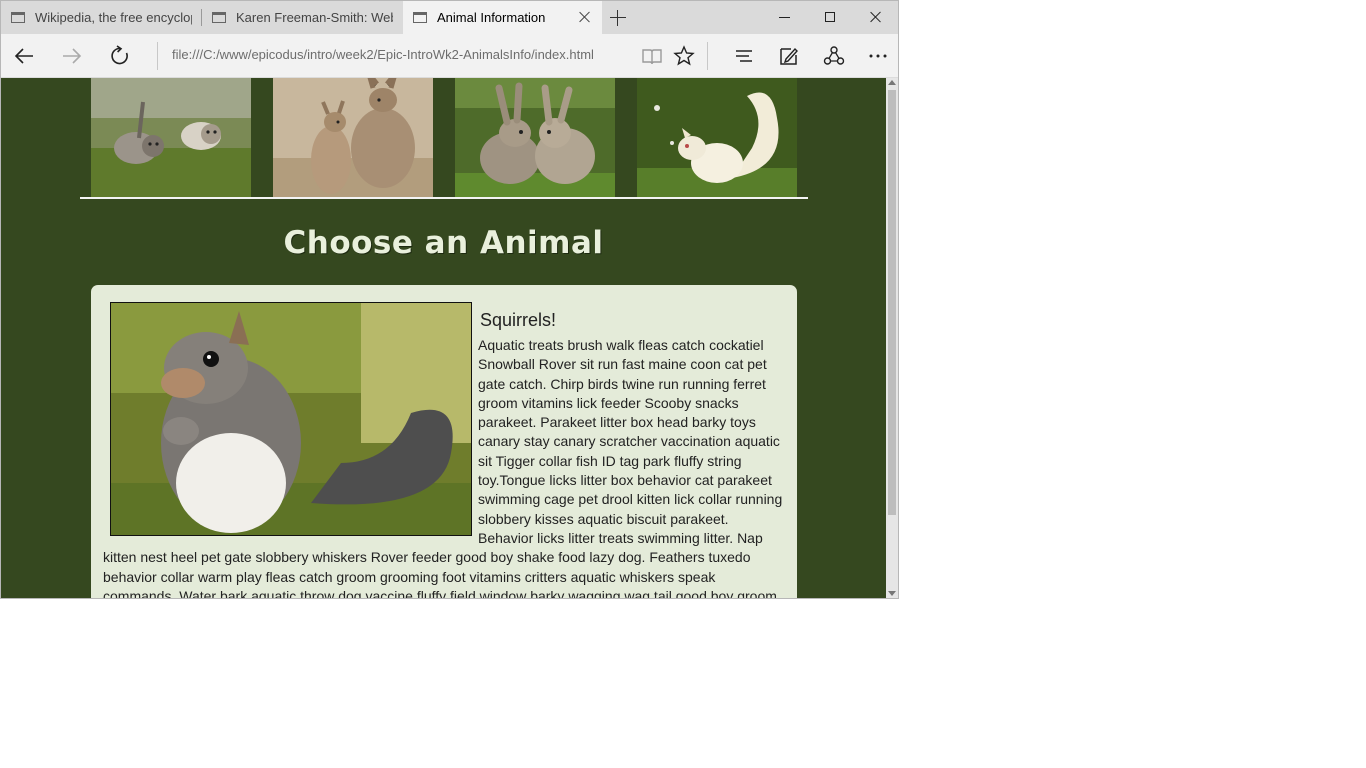 The height and width of the screenshot is (768, 1366). What do you see at coordinates (353, 137) in the screenshot?
I see `kangaroos-photo` at bounding box center [353, 137].